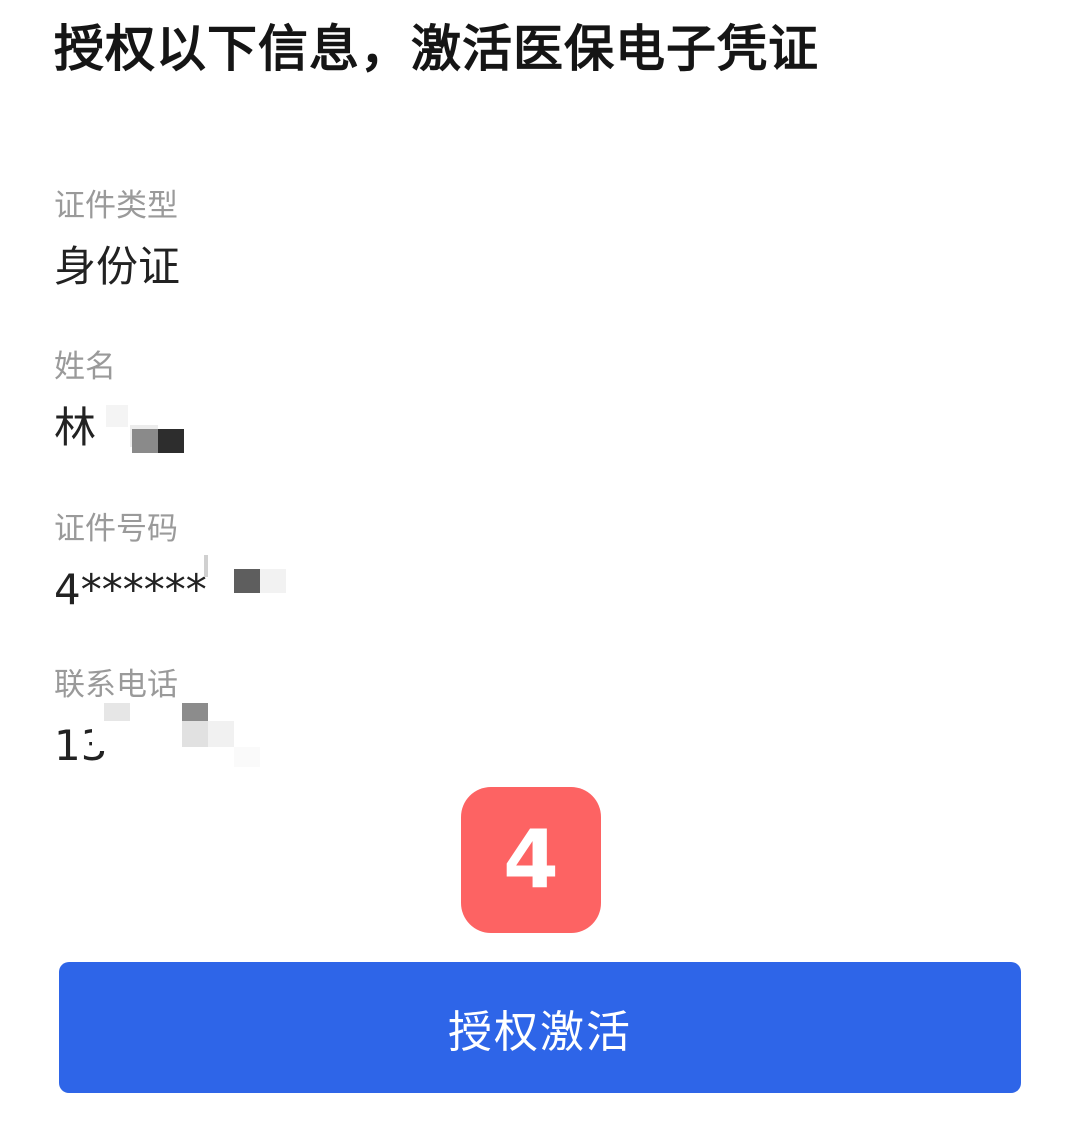  What do you see at coordinates (192, 737) in the screenshot?
I see `phone-mosaic` at bounding box center [192, 737].